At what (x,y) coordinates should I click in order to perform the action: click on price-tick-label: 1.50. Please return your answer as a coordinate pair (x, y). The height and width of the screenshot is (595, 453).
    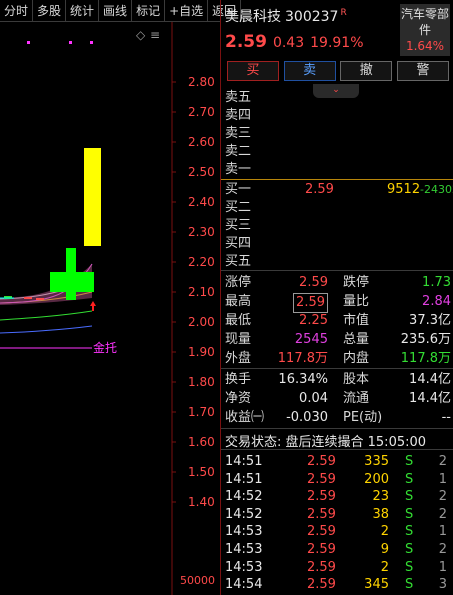
    Looking at the image, I should click on (201, 472).